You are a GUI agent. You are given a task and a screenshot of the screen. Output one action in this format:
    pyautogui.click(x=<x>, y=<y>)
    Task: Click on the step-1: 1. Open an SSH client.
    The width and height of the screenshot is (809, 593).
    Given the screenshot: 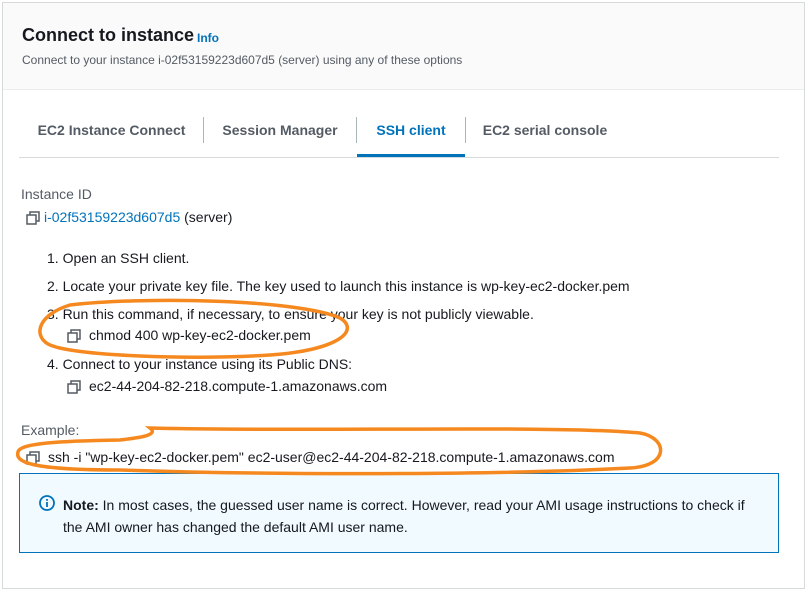 What is the action you would take?
    pyautogui.click(x=118, y=258)
    